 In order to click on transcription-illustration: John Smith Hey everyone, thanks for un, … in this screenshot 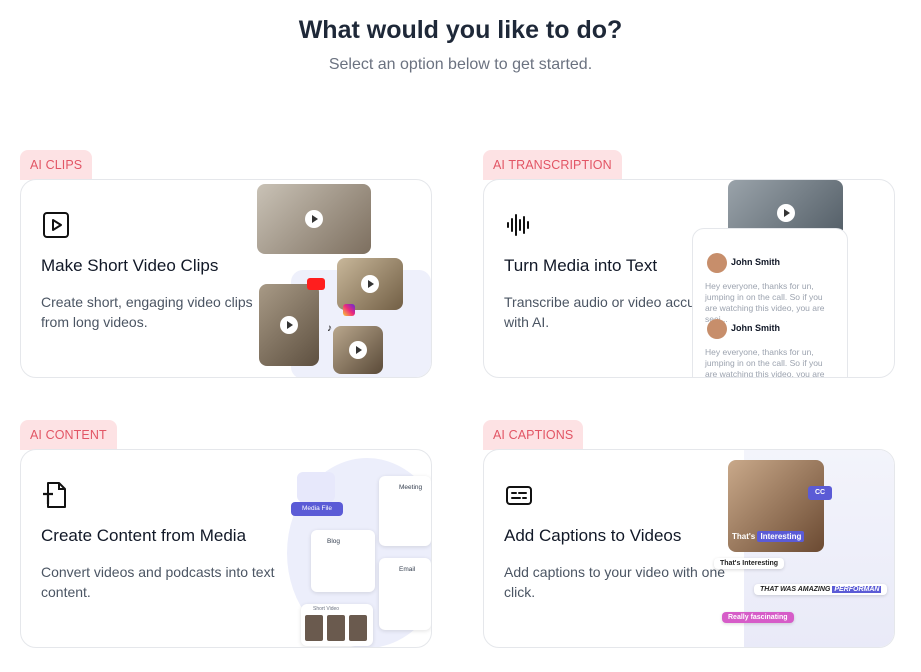, I will do `click(793, 278)`.